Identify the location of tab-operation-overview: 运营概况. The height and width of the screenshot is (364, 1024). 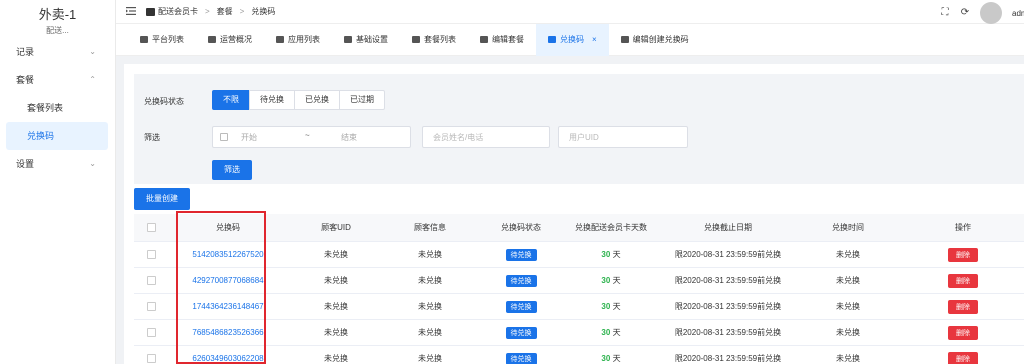
(230, 40).